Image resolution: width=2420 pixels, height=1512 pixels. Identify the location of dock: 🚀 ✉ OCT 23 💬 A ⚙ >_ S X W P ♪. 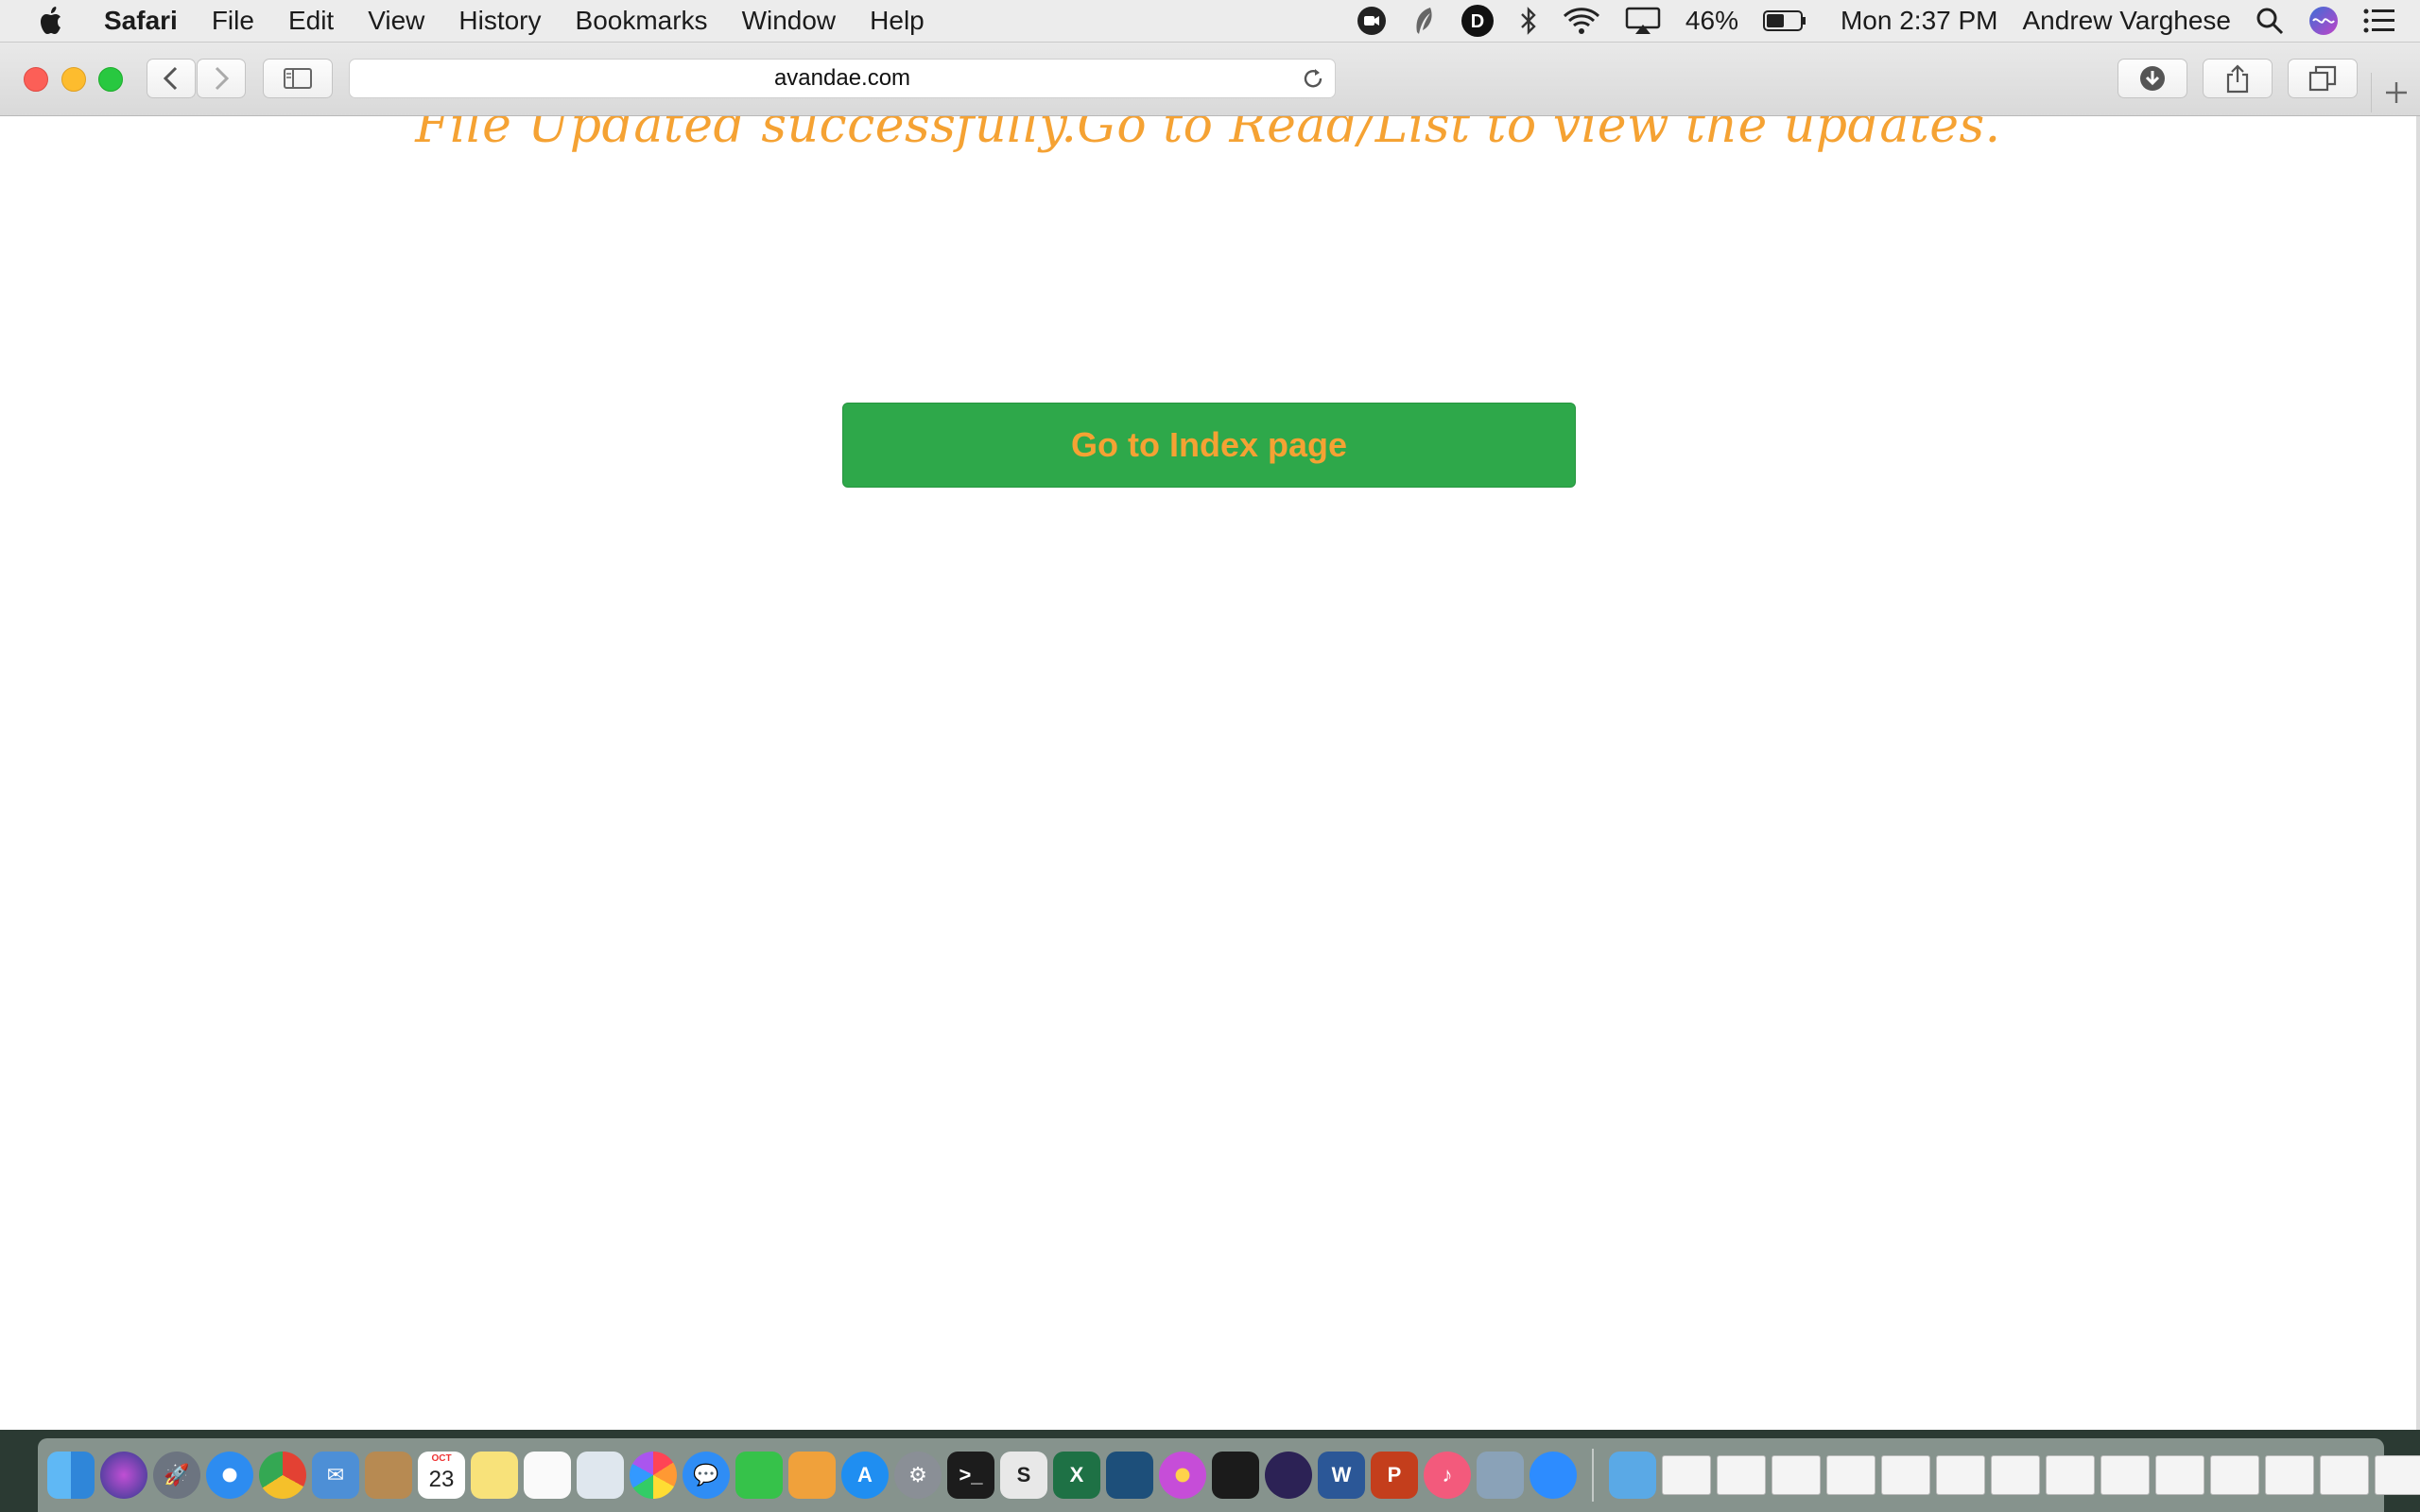
(1229, 1475).